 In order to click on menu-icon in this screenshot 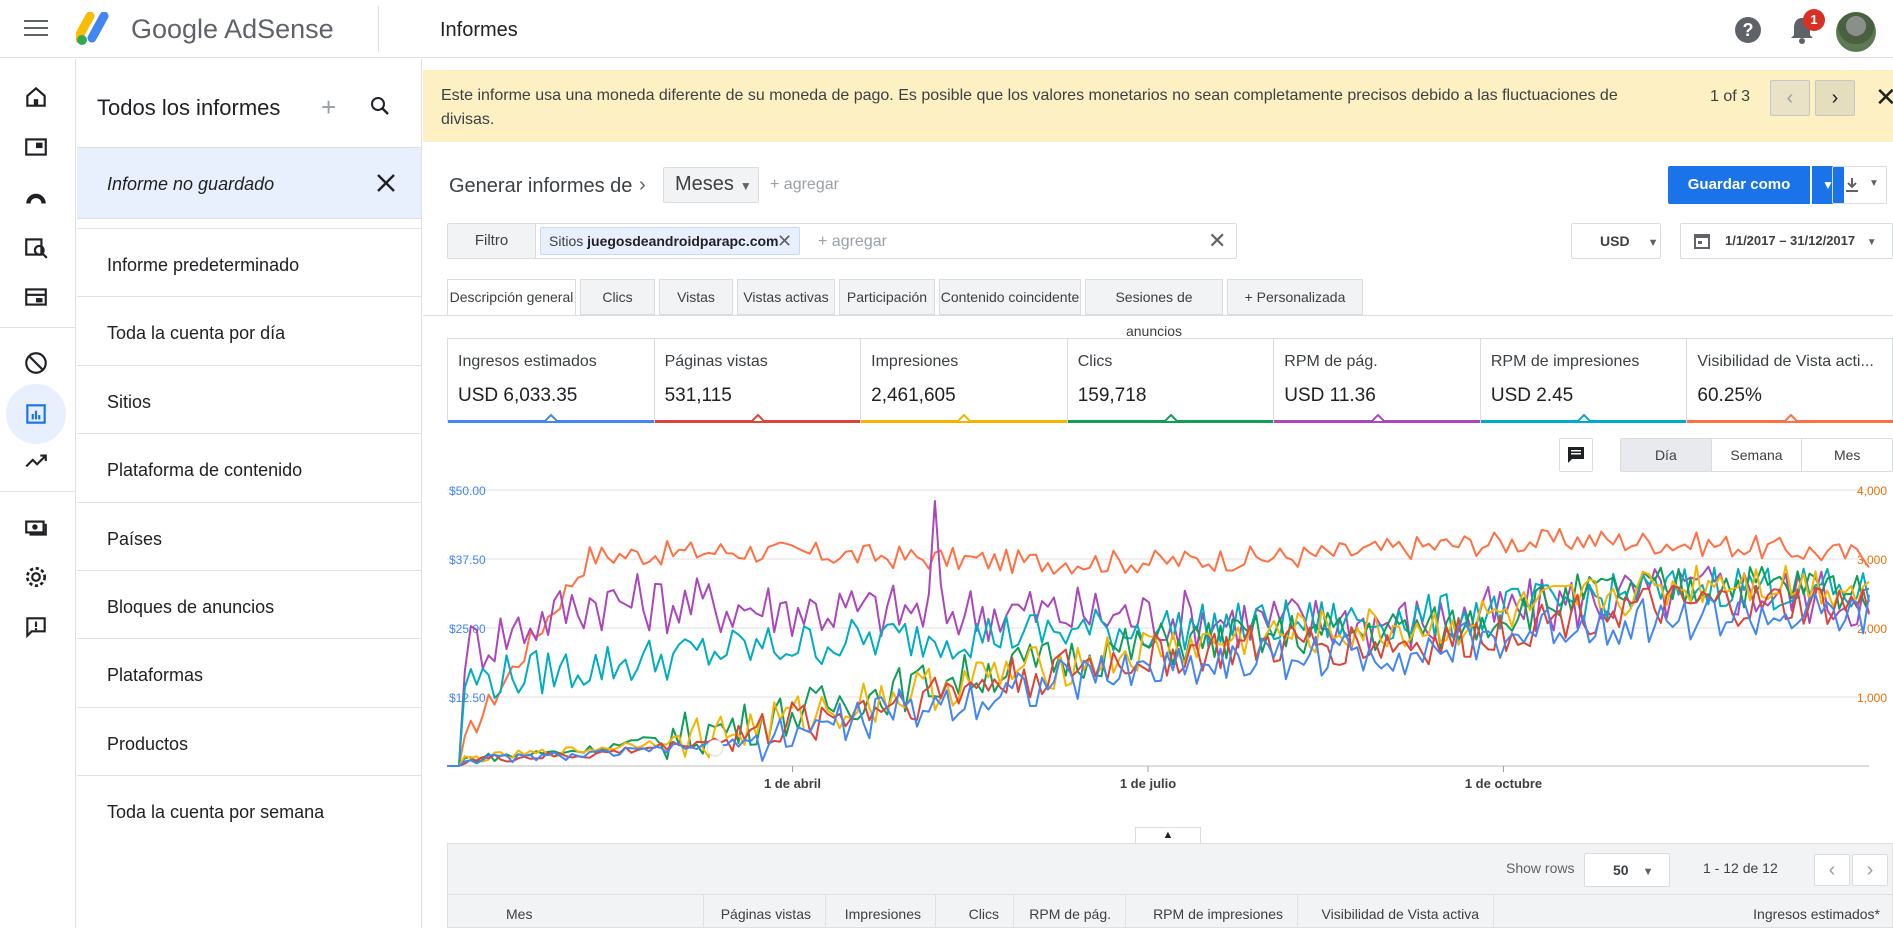, I will do `click(36, 29)`.